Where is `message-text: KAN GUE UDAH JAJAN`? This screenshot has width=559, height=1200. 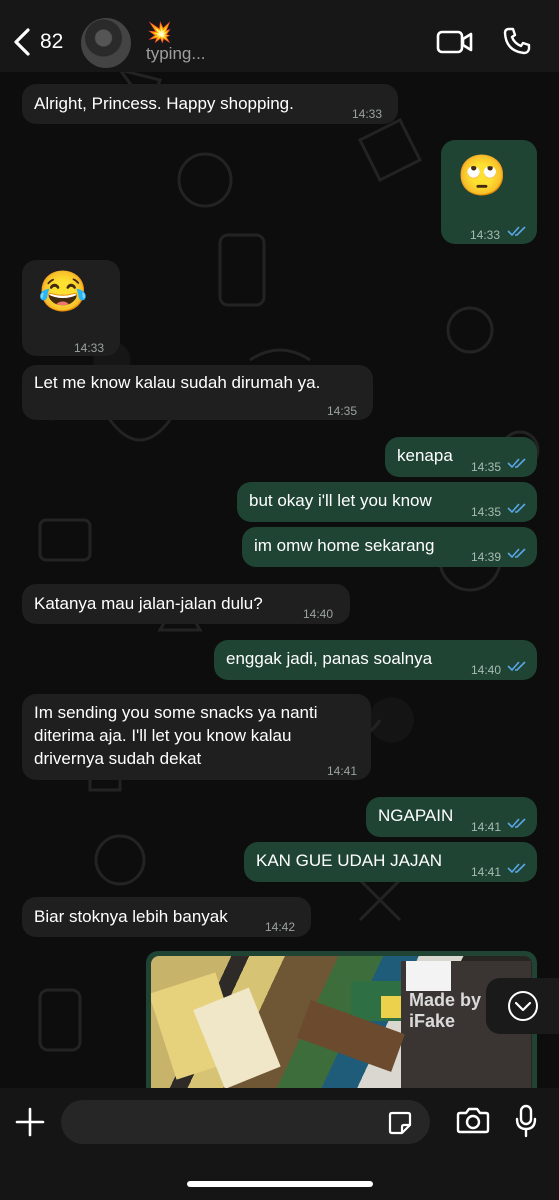
message-text: KAN GUE UDAH JAJAN is located at coordinates (349, 860).